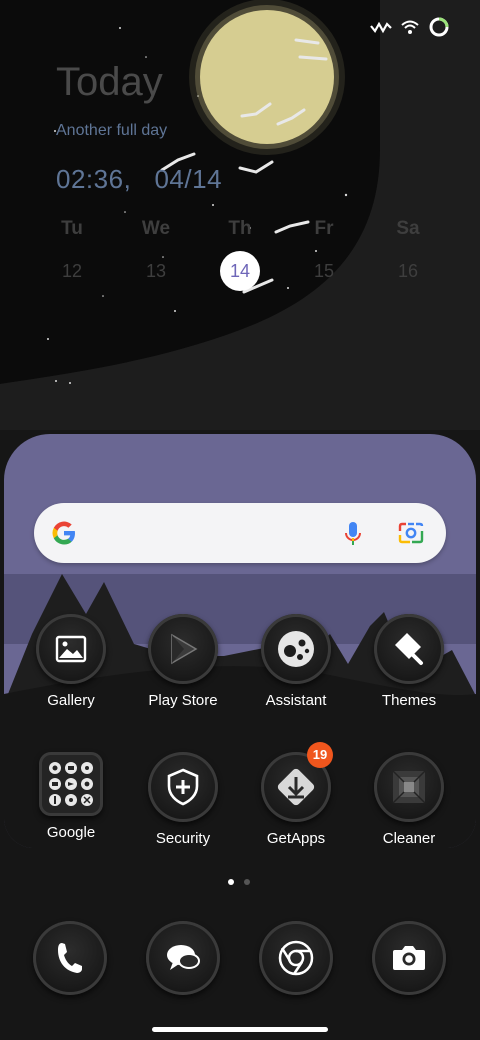 Image resolution: width=480 pixels, height=1040 pixels. I want to click on gesture-navigation-bar, so click(240, 1029).